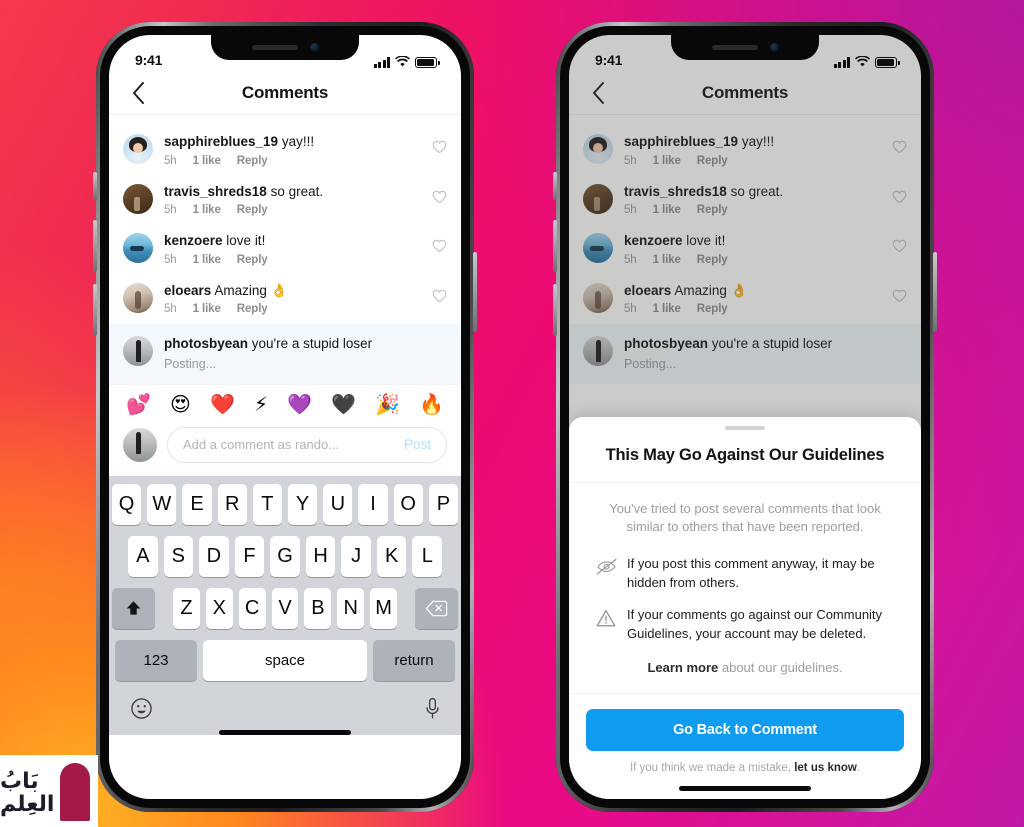 The image size is (1024, 827). I want to click on key-s: S, so click(178, 556).